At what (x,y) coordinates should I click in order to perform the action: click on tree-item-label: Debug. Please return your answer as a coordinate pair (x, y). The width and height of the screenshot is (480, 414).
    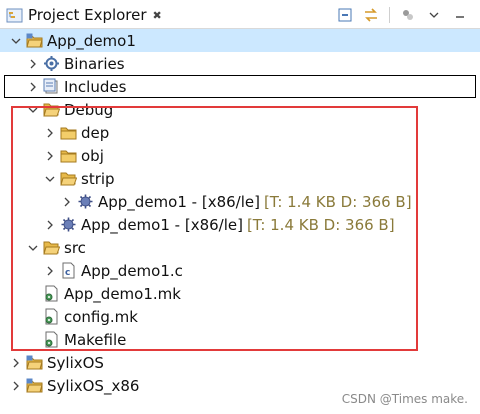
    Looking at the image, I should click on (89, 109).